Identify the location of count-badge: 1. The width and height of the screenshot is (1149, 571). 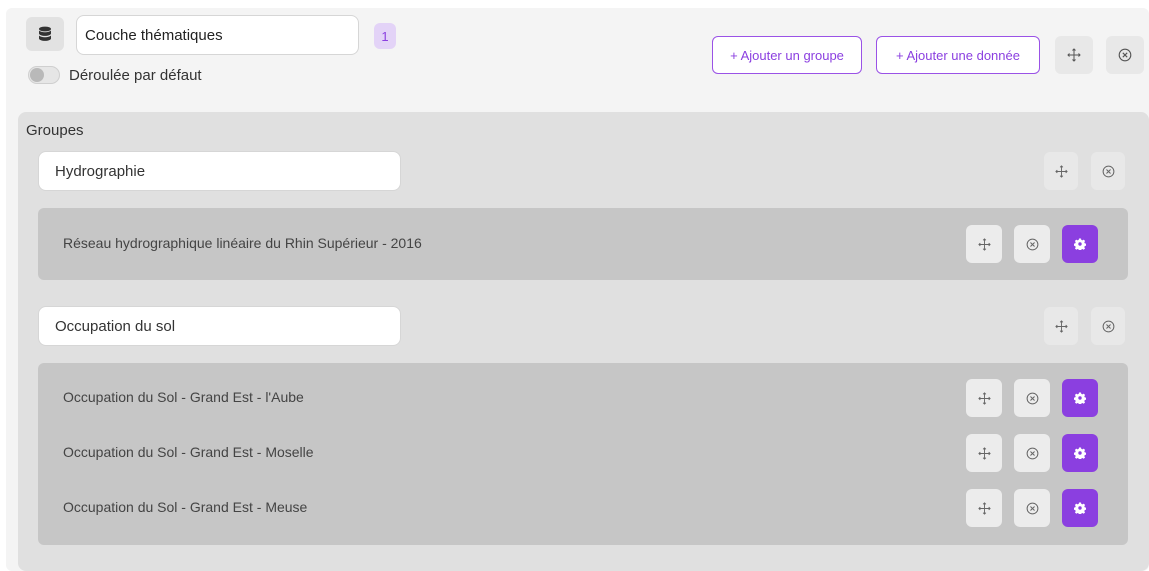
(385, 36).